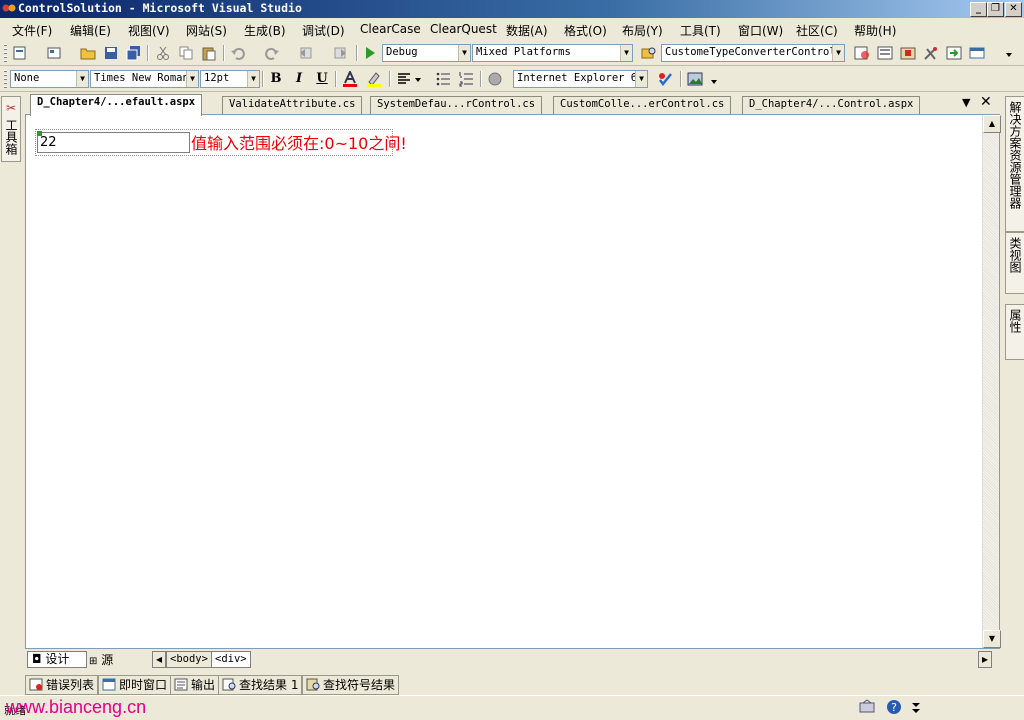 The width and height of the screenshot is (1024, 720). What do you see at coordinates (322, 79) in the screenshot?
I see `underline-button: U` at bounding box center [322, 79].